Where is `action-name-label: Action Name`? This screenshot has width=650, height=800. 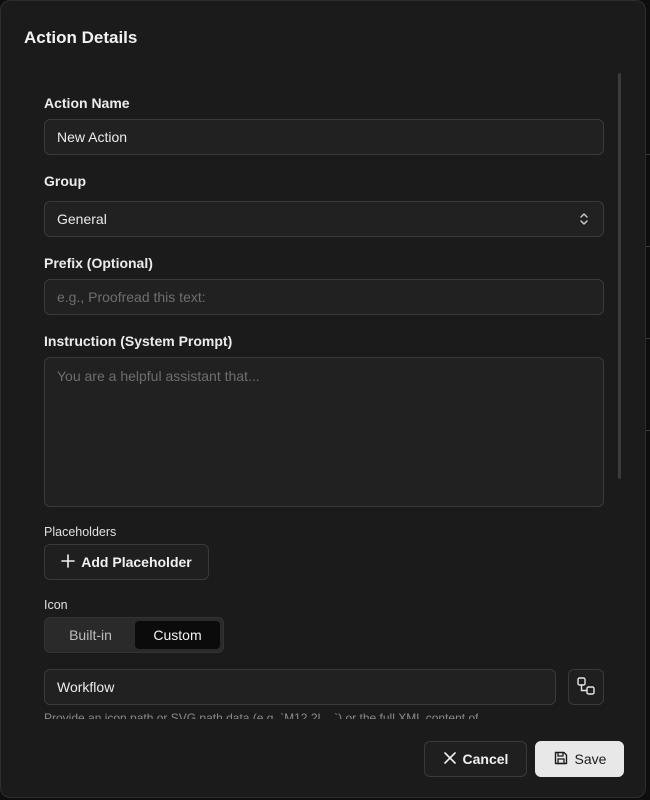 action-name-label: Action Name is located at coordinates (87, 103).